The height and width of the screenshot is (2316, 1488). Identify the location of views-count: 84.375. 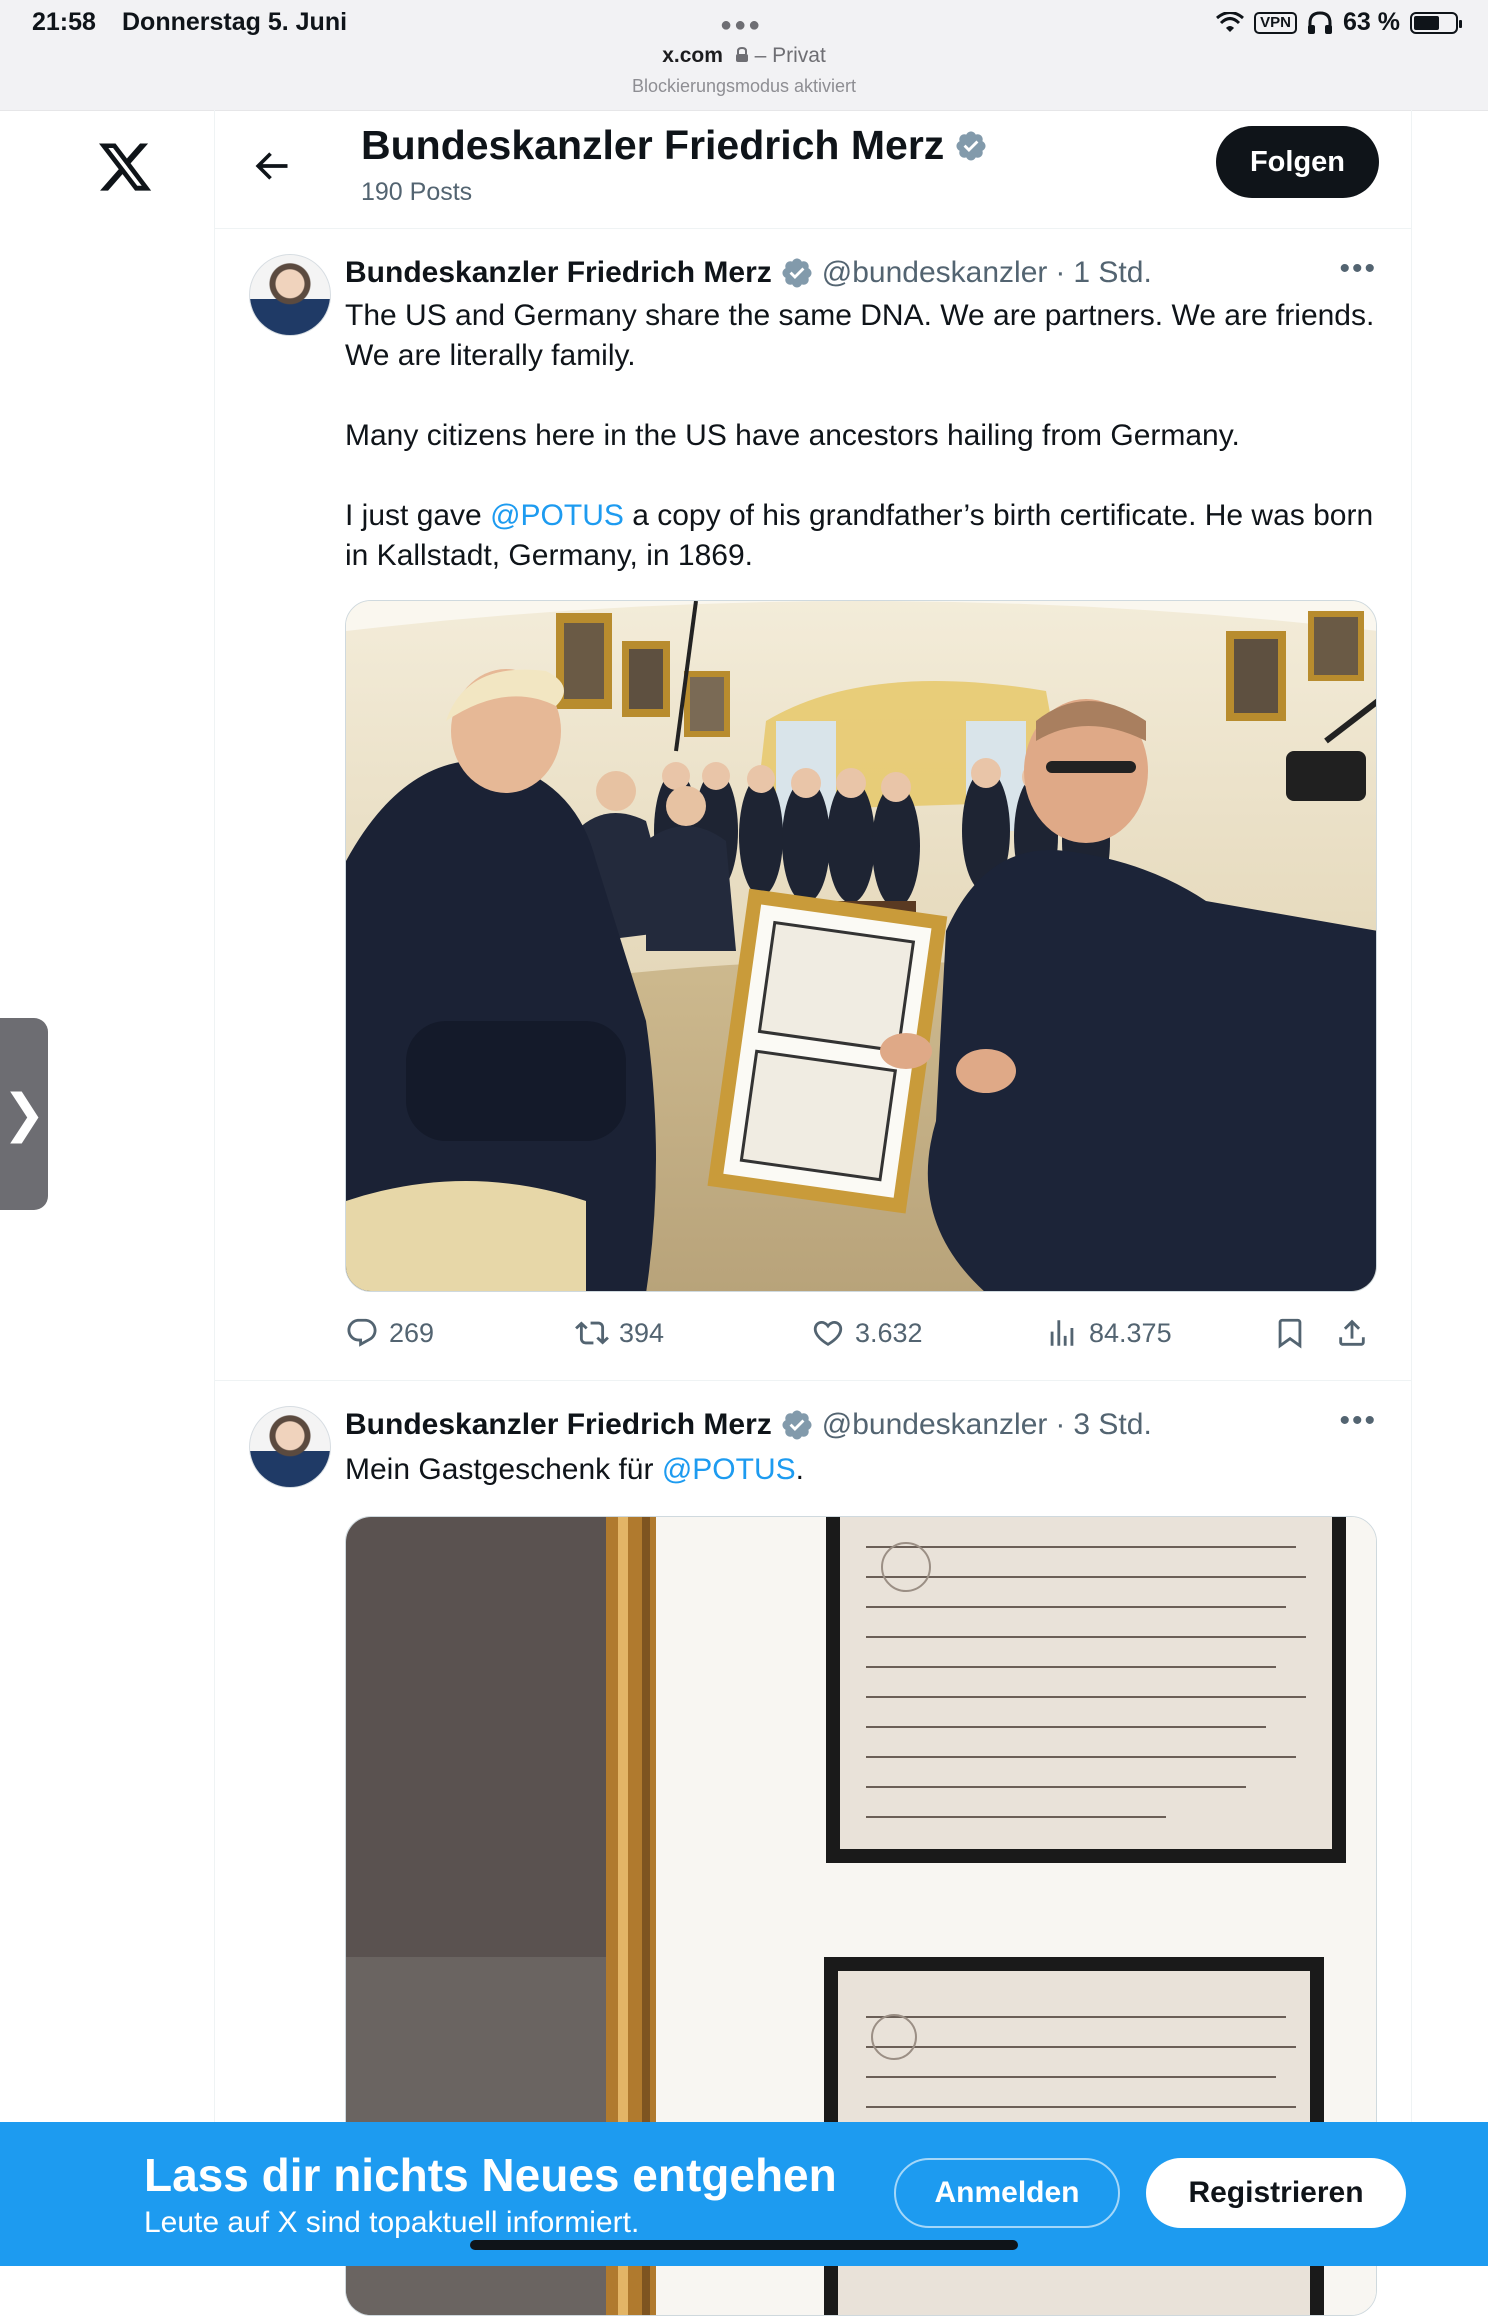
(1130, 1332).